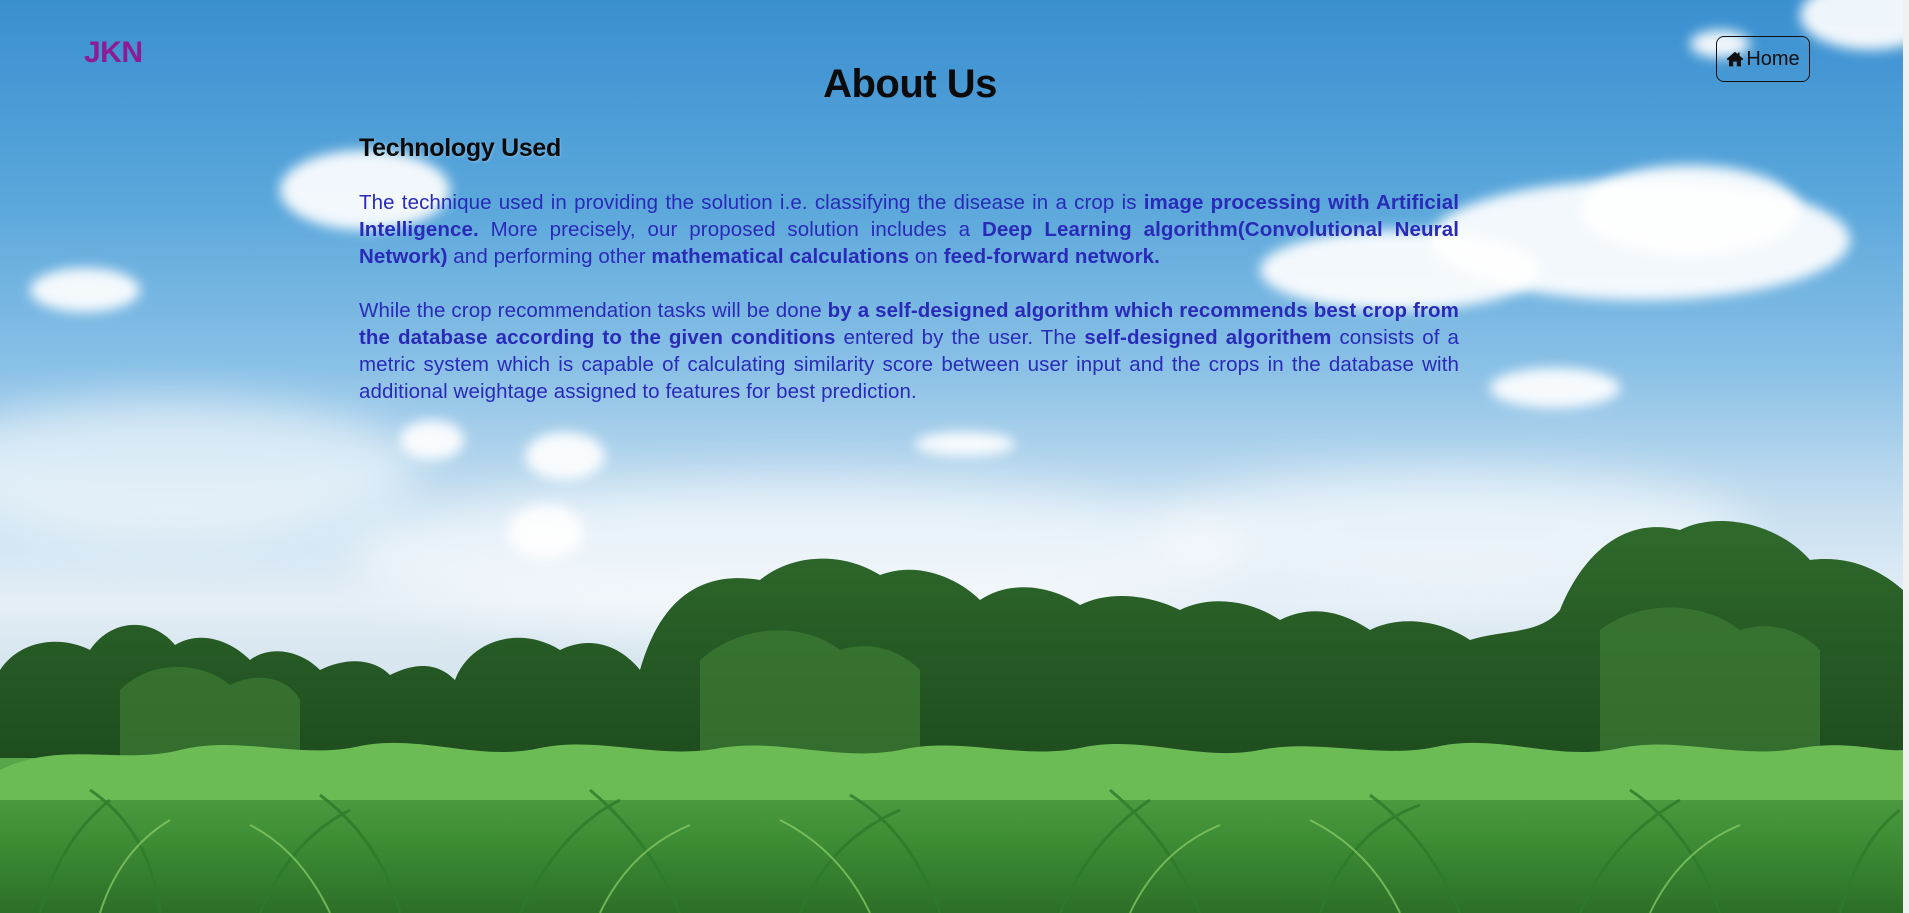 The height and width of the screenshot is (913, 1909). What do you see at coordinates (210, 470) in the screenshot?
I see `haze` at bounding box center [210, 470].